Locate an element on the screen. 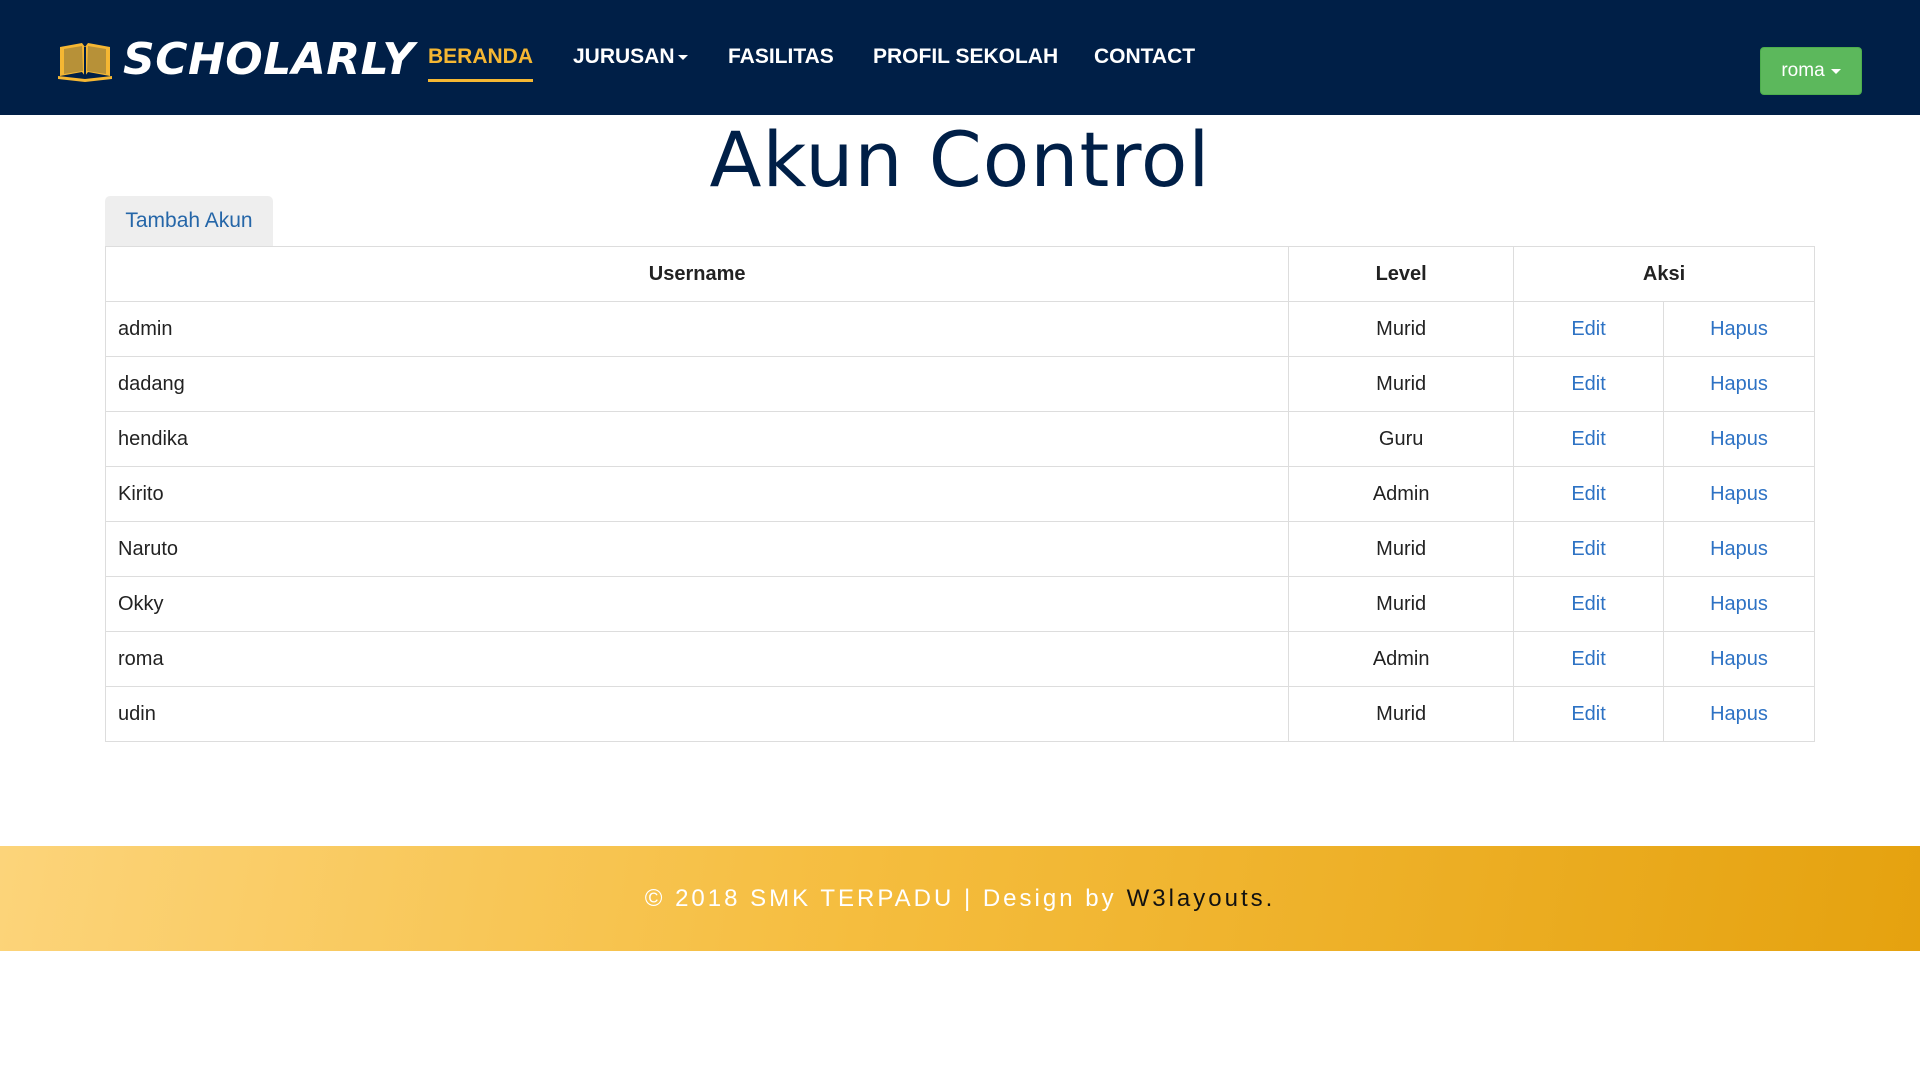  username-cell: hendika is located at coordinates (697, 439).